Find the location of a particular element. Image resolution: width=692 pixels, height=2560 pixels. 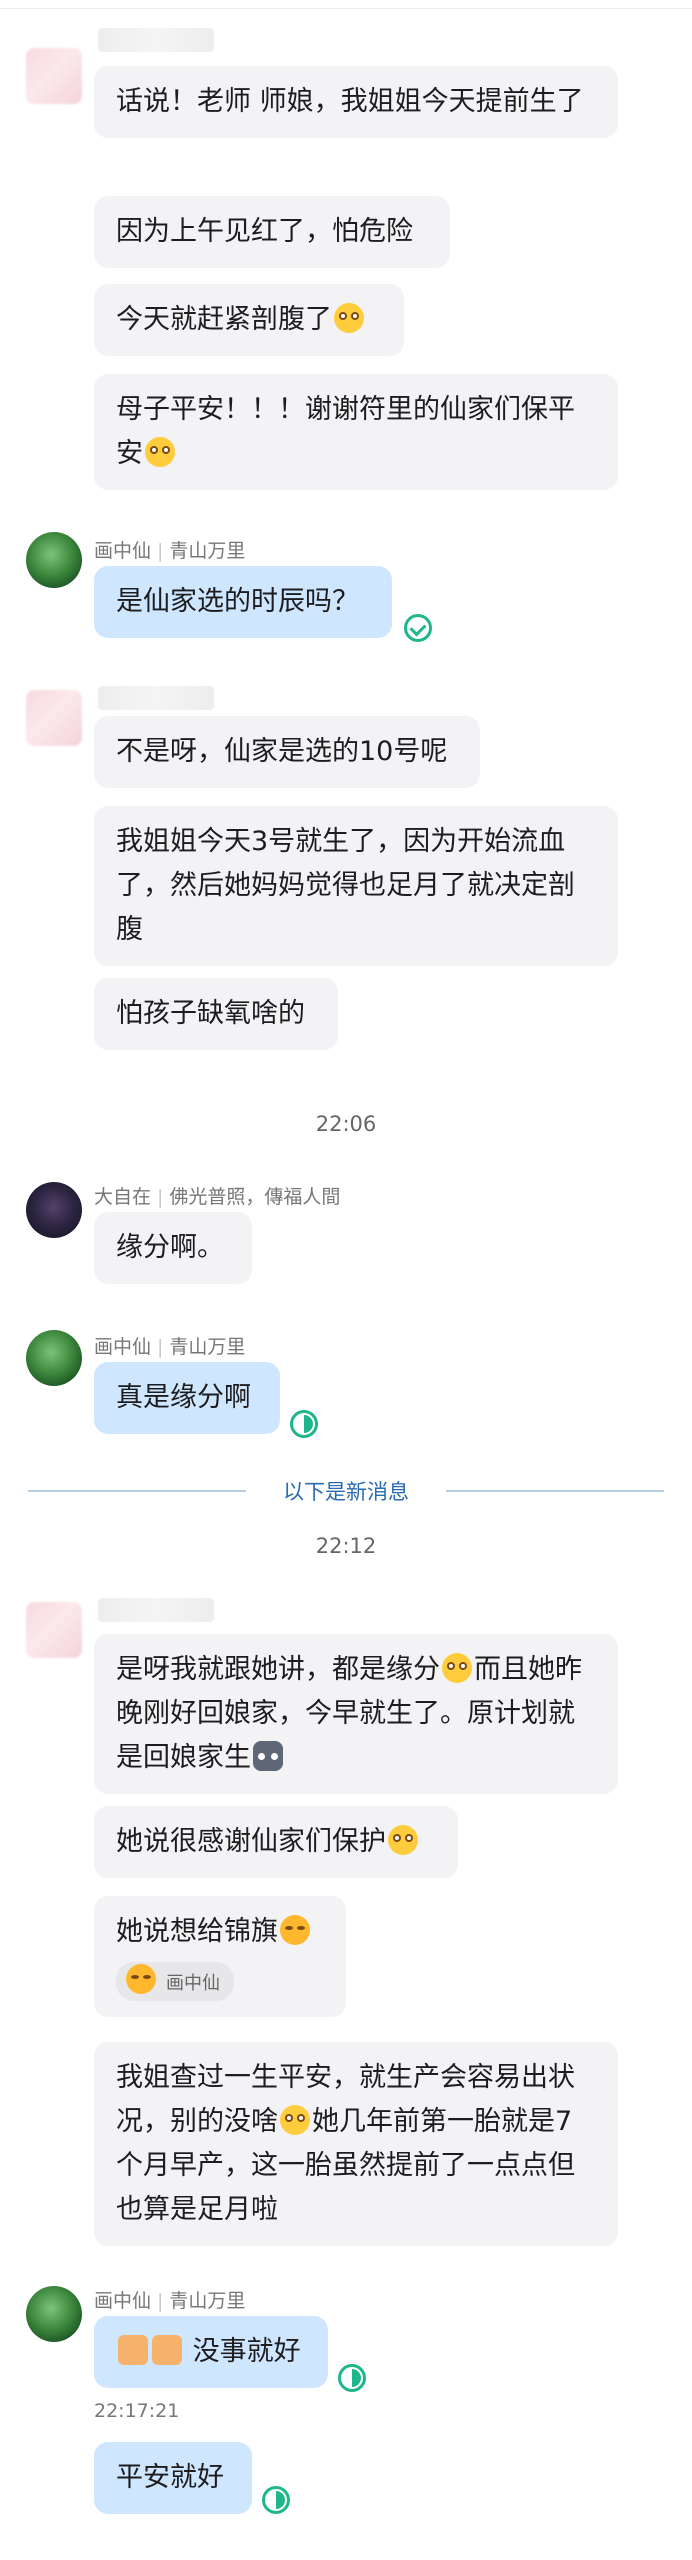

message-text: 真是缘分啊 is located at coordinates (183, 1397).